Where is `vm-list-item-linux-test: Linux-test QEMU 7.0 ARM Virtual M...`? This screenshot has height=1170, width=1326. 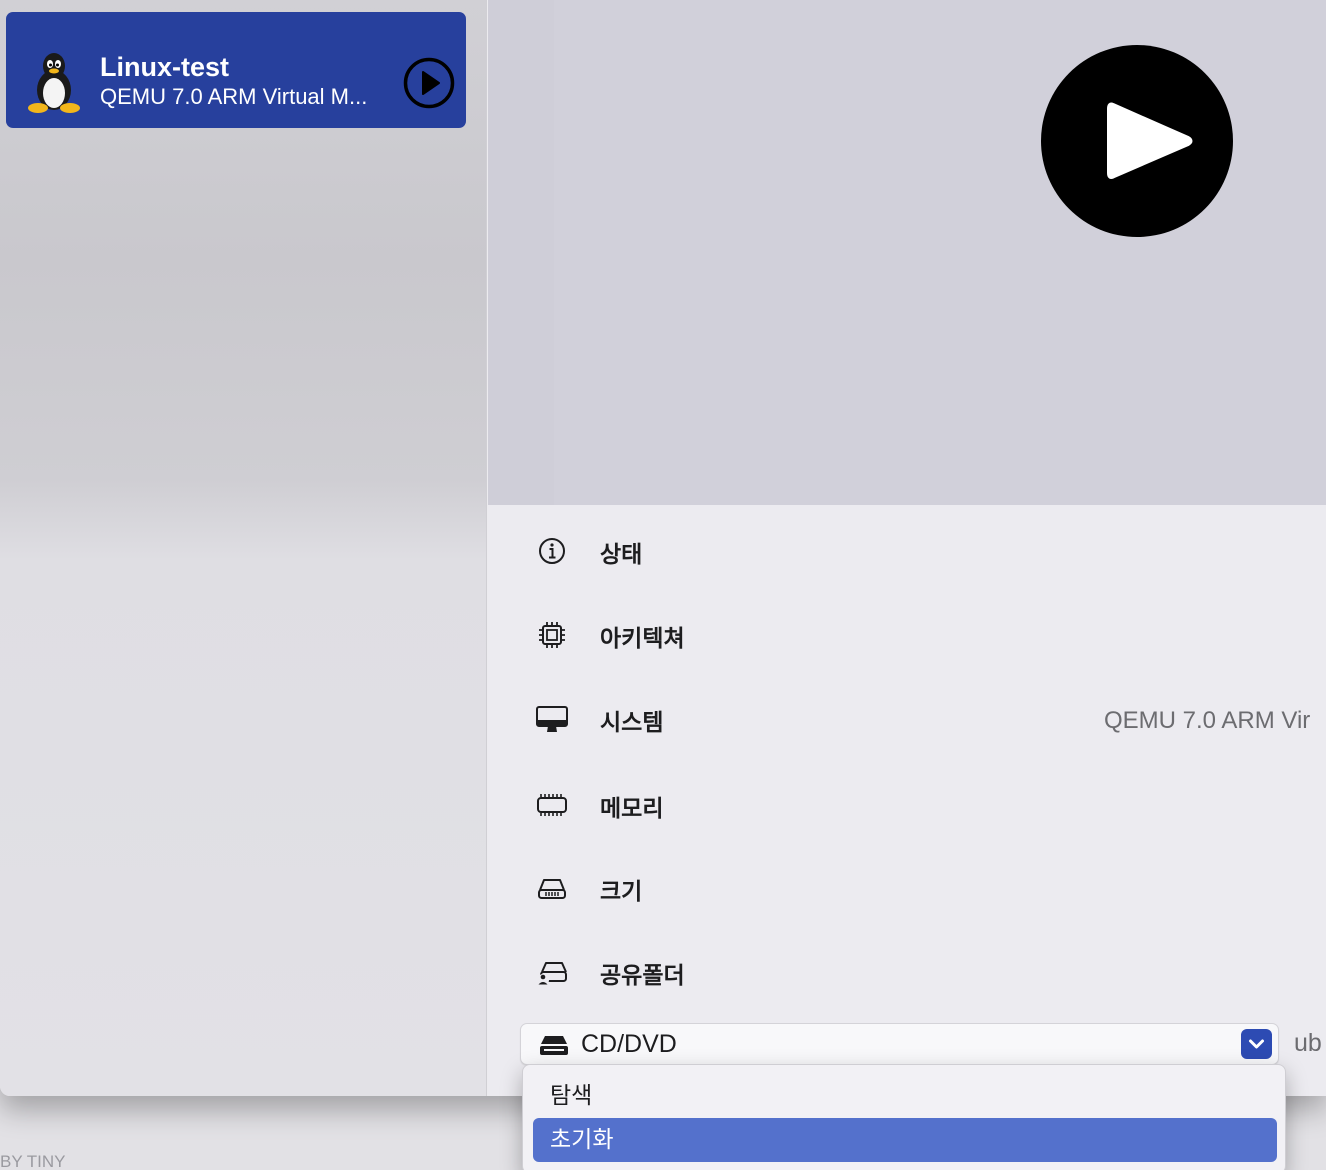 vm-list-item-linux-test: Linux-test QEMU 7.0 ARM Virtual M... is located at coordinates (236, 70).